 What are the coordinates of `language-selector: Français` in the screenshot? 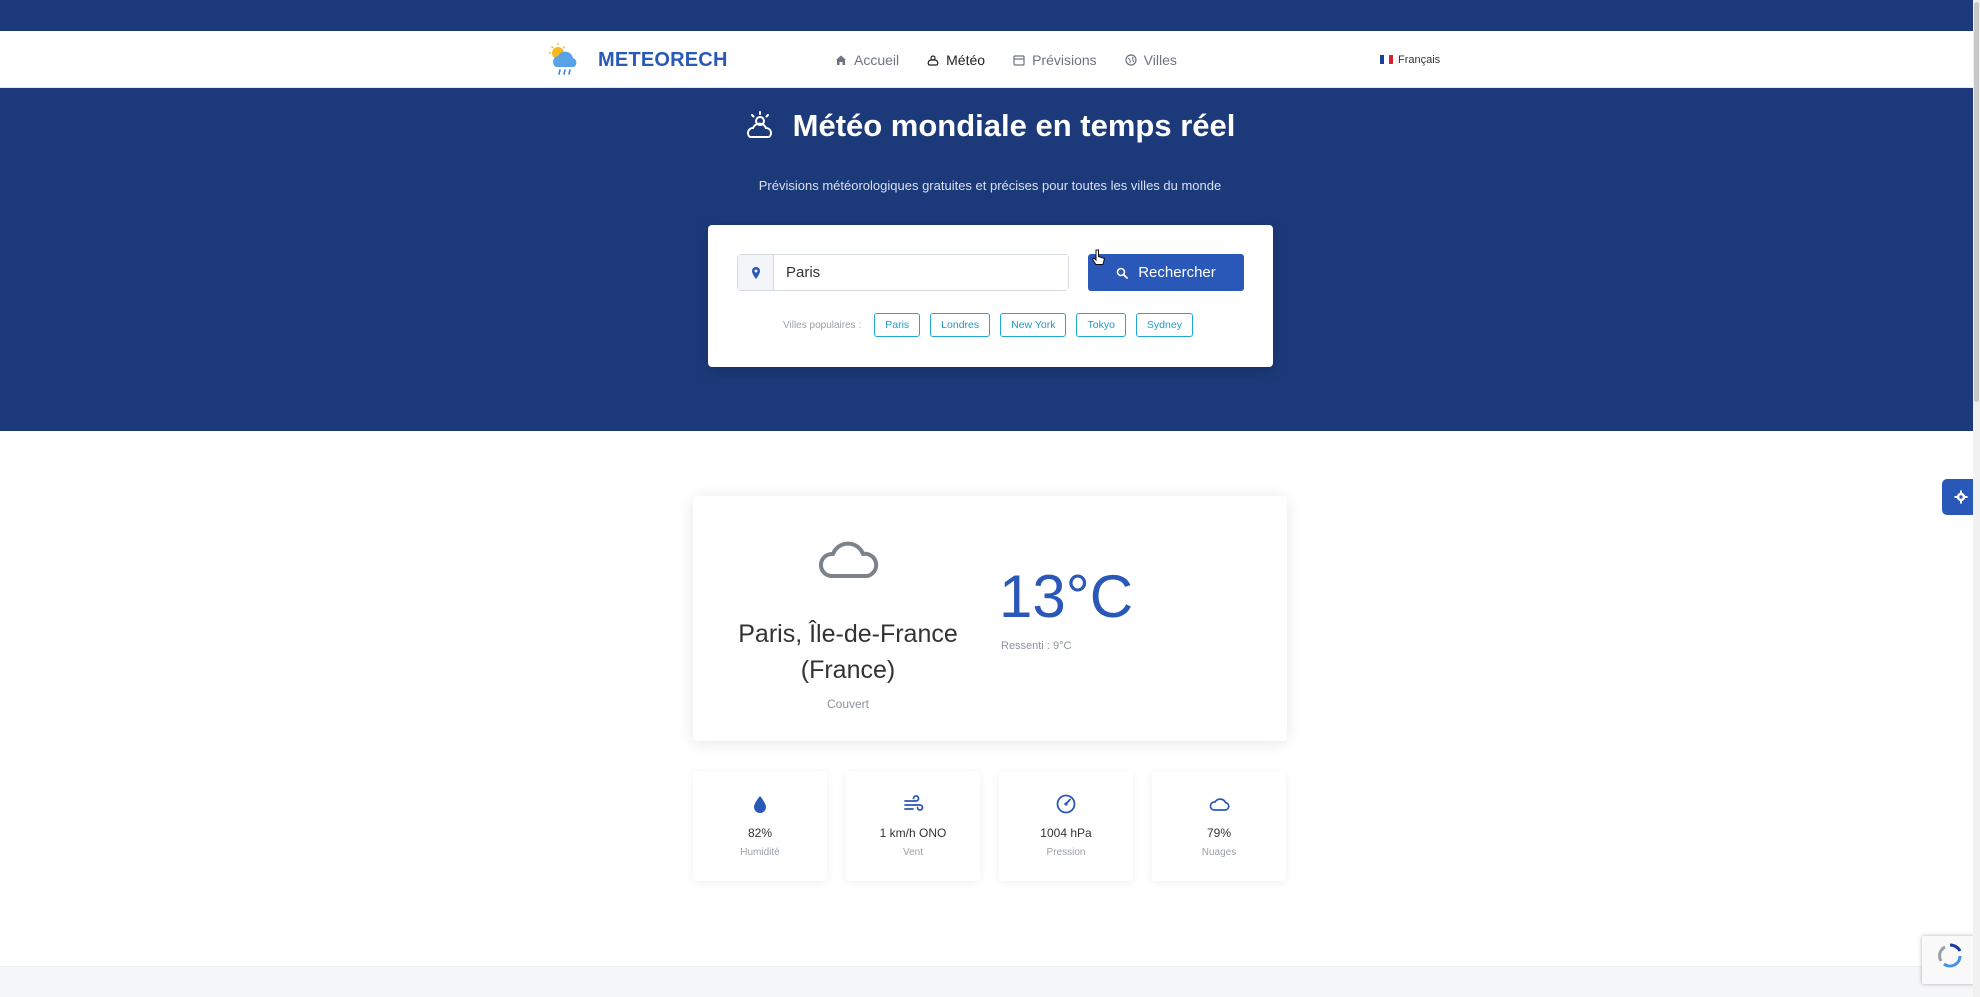 It's located at (1410, 59).